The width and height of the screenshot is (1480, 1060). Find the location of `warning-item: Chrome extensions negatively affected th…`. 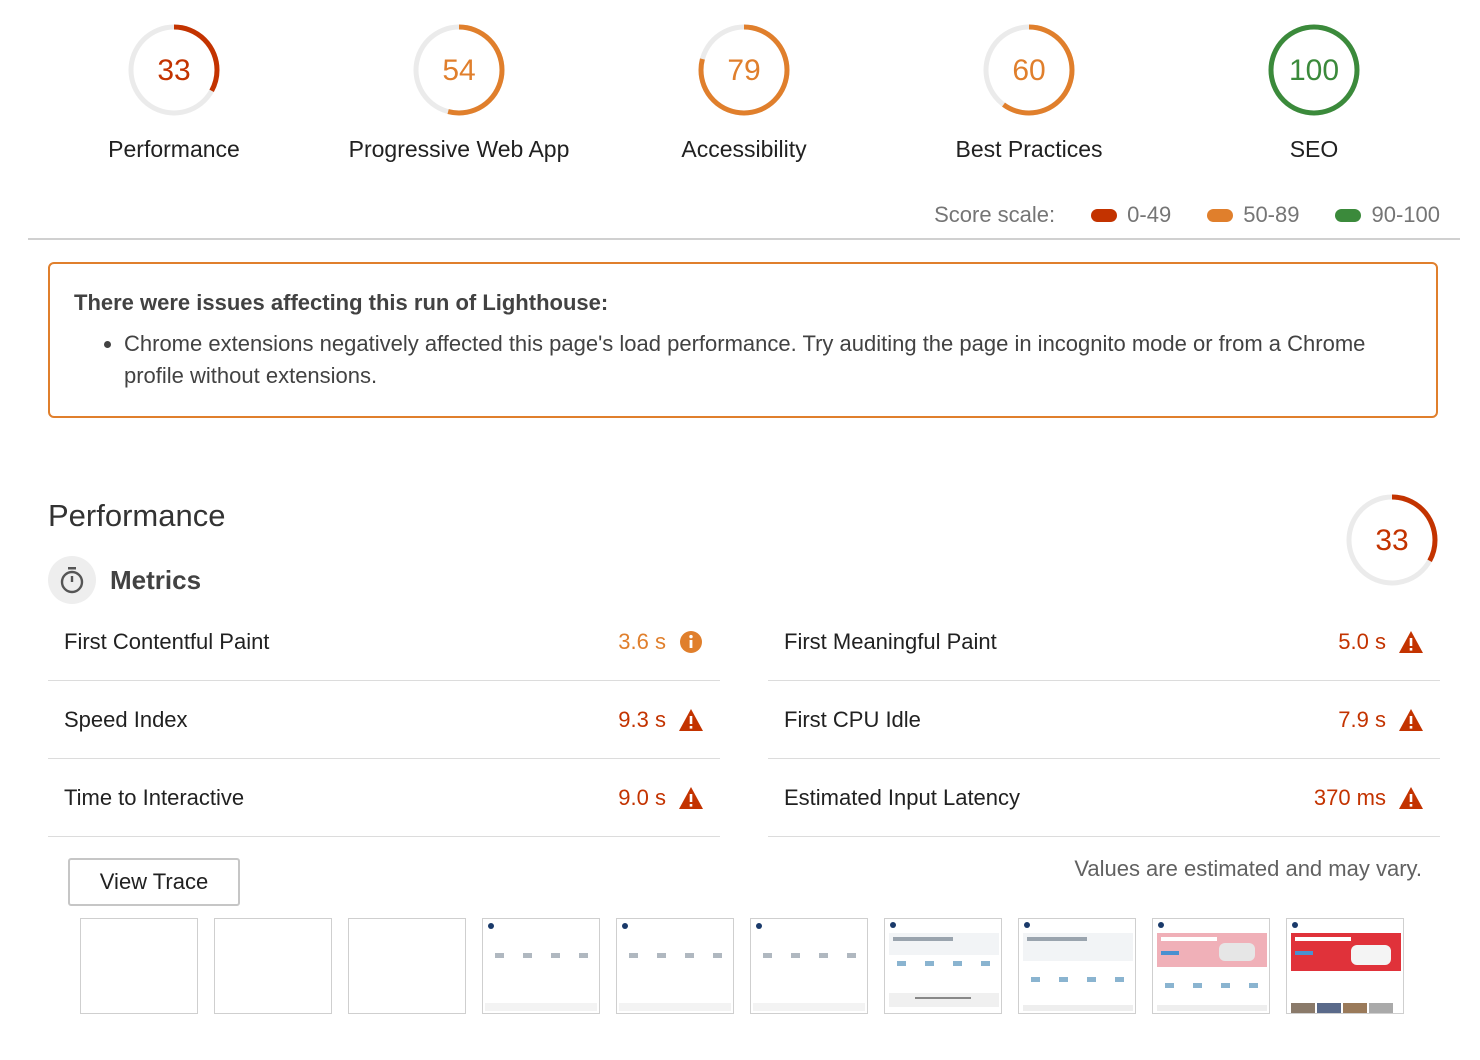

warning-item: Chrome extensions negatively affected th… is located at coordinates (768, 360).